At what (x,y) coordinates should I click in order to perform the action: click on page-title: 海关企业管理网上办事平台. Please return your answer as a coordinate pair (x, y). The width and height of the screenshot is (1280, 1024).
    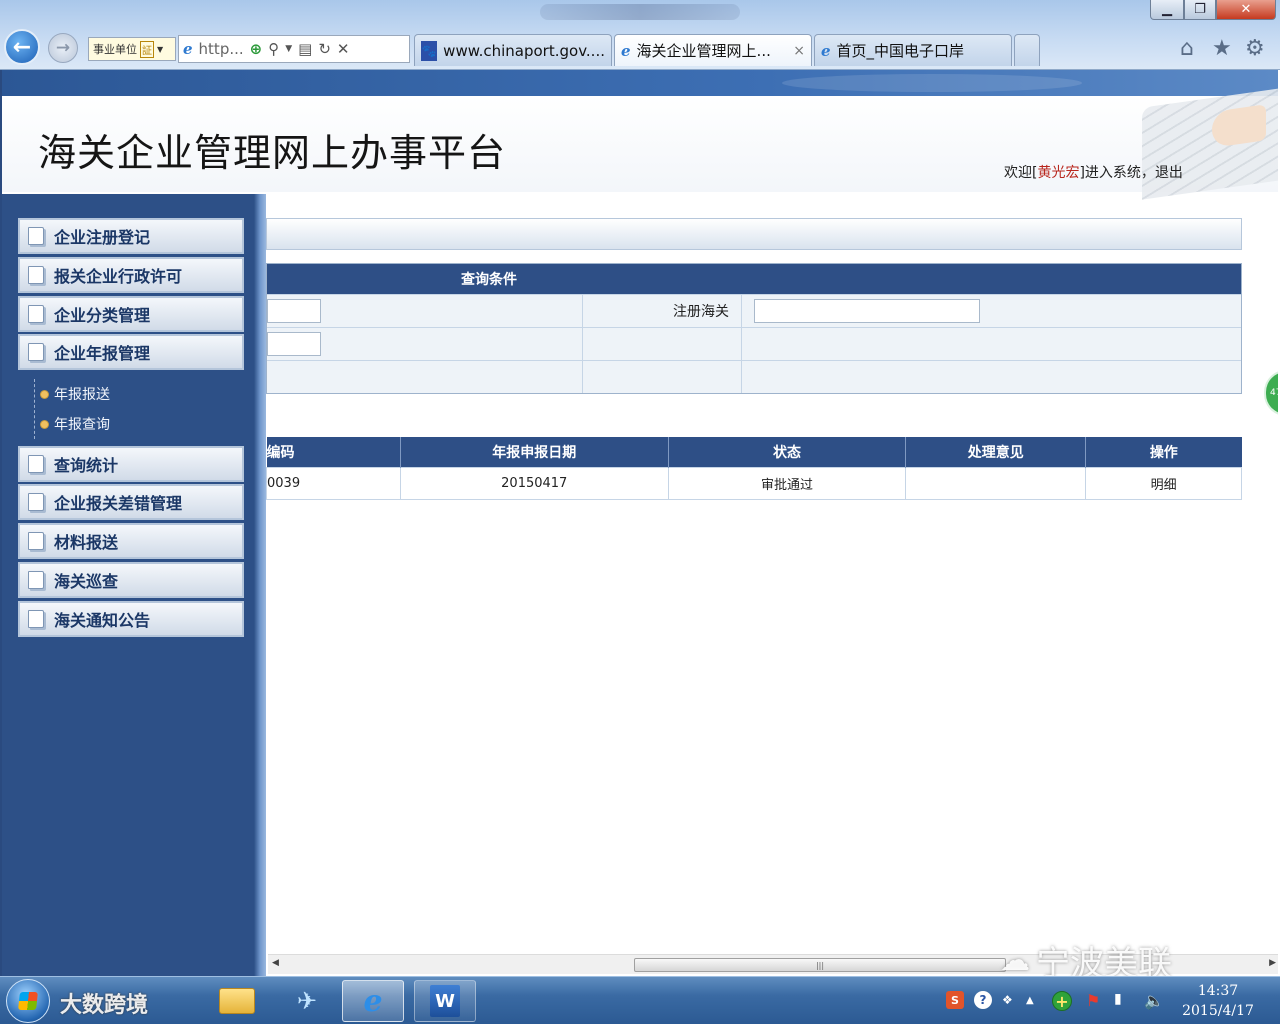
    Looking at the image, I should click on (272, 153).